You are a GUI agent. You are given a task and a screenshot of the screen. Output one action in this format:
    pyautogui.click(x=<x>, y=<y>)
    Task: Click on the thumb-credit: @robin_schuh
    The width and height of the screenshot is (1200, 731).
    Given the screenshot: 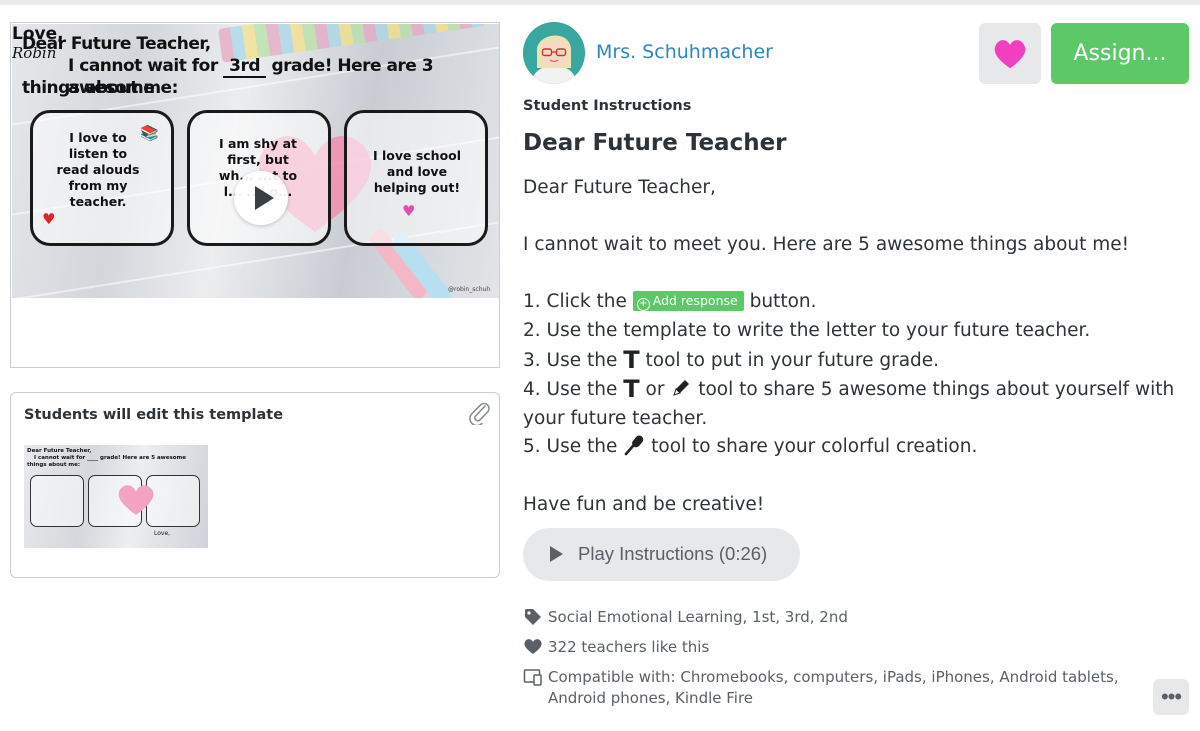 What is the action you would take?
    pyautogui.click(x=469, y=289)
    